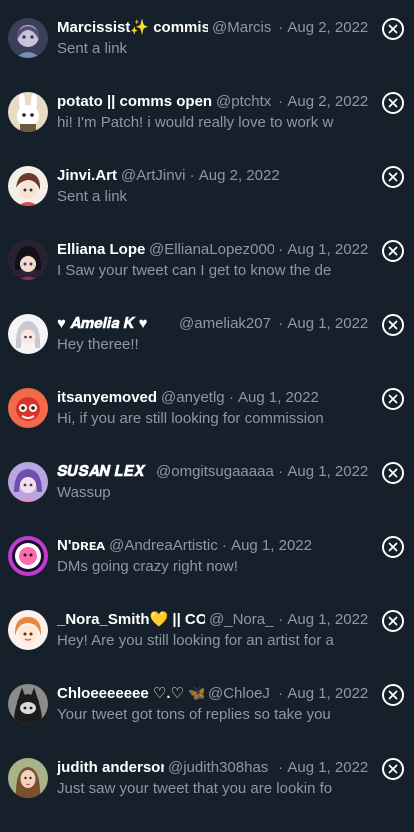  I want to click on user-handle: @ameliak207, so click(225, 323).